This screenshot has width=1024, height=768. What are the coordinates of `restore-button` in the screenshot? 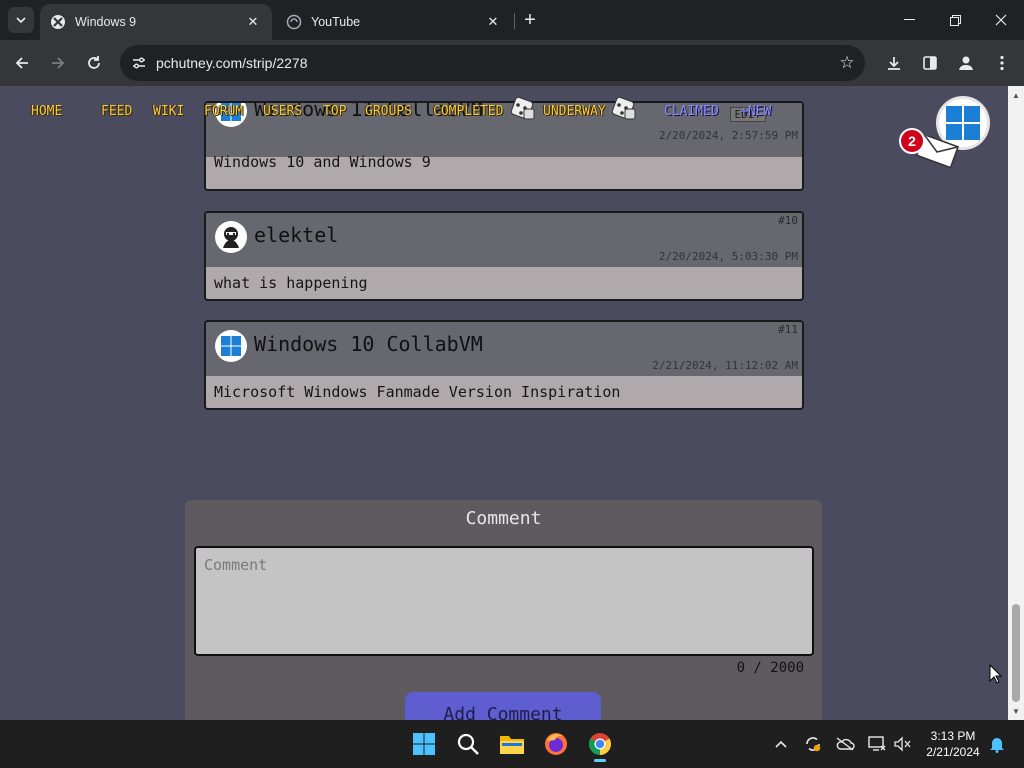 It's located at (955, 20).